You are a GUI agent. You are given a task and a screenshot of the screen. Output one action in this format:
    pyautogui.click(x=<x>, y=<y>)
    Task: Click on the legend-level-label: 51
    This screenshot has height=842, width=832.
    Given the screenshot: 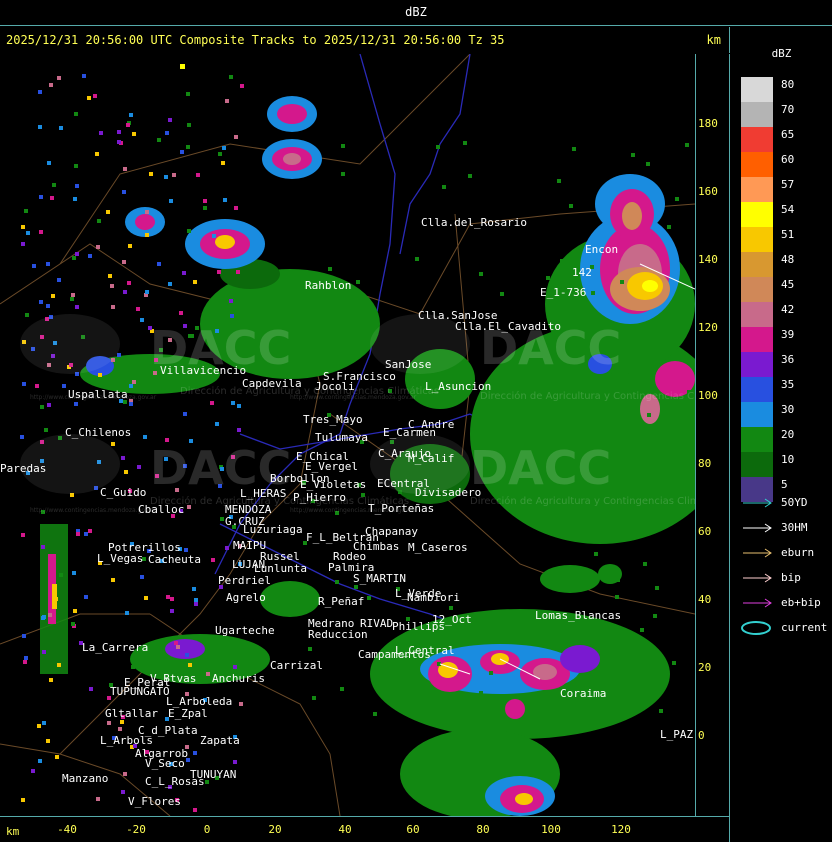 What is the action you would take?
    pyautogui.click(x=788, y=234)
    